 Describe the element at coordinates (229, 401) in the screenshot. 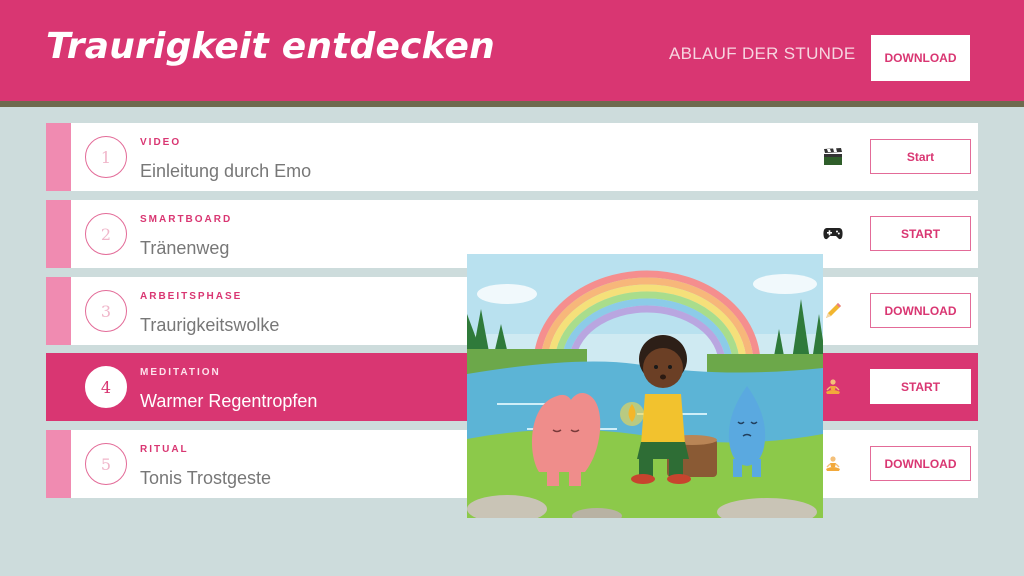

I see `step-name: Warmer Regentropfen` at that location.